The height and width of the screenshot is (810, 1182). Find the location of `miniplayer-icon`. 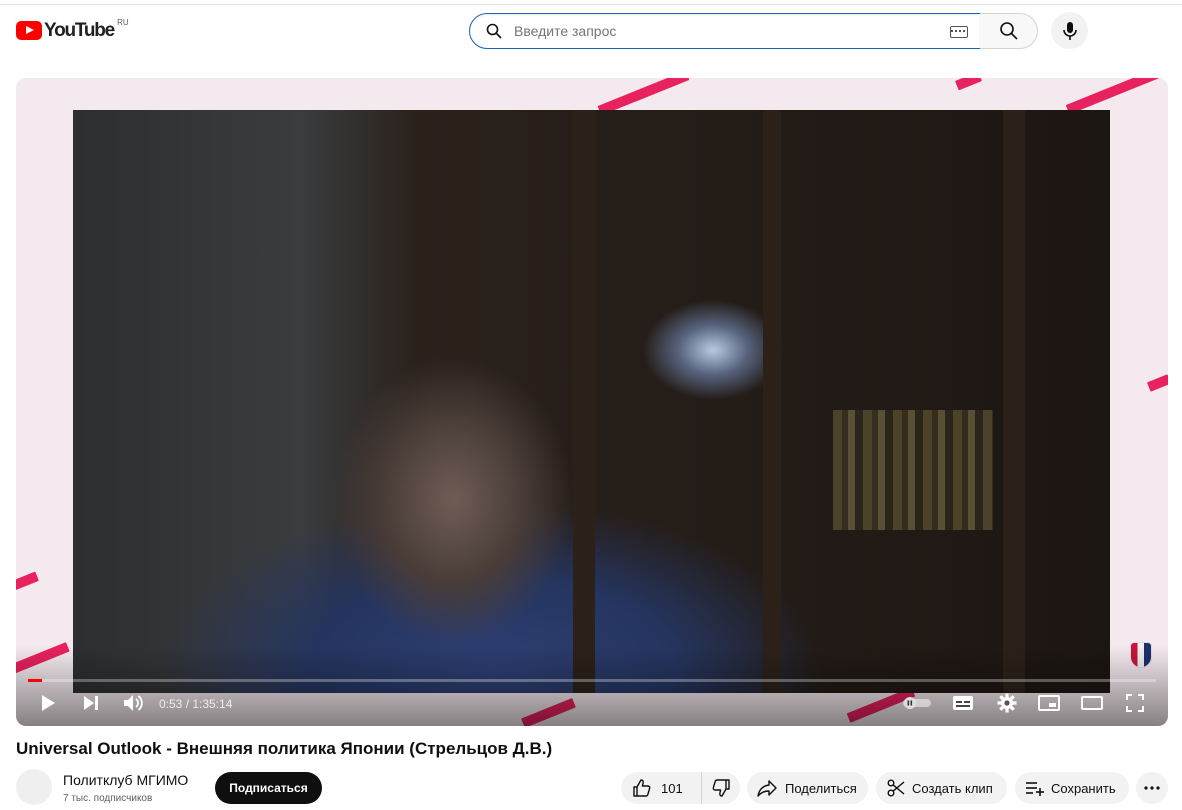

miniplayer-icon is located at coordinates (1049, 703).